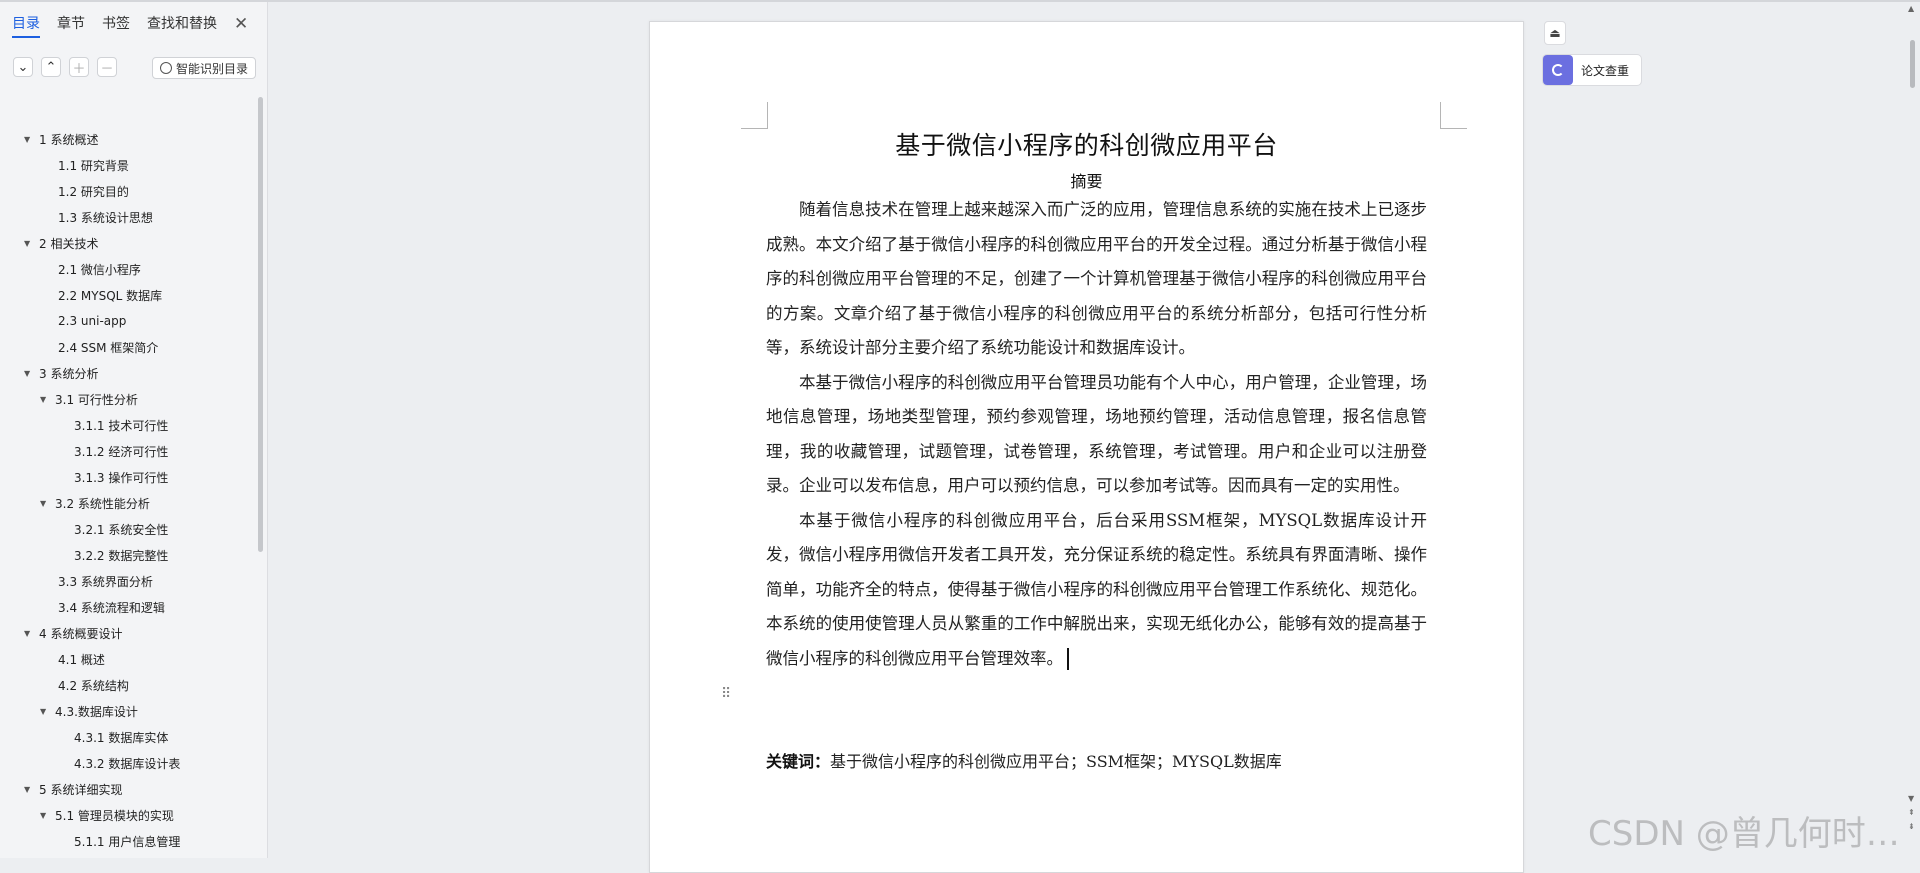  I want to click on eject-icon: ⏏, so click(1555, 33).